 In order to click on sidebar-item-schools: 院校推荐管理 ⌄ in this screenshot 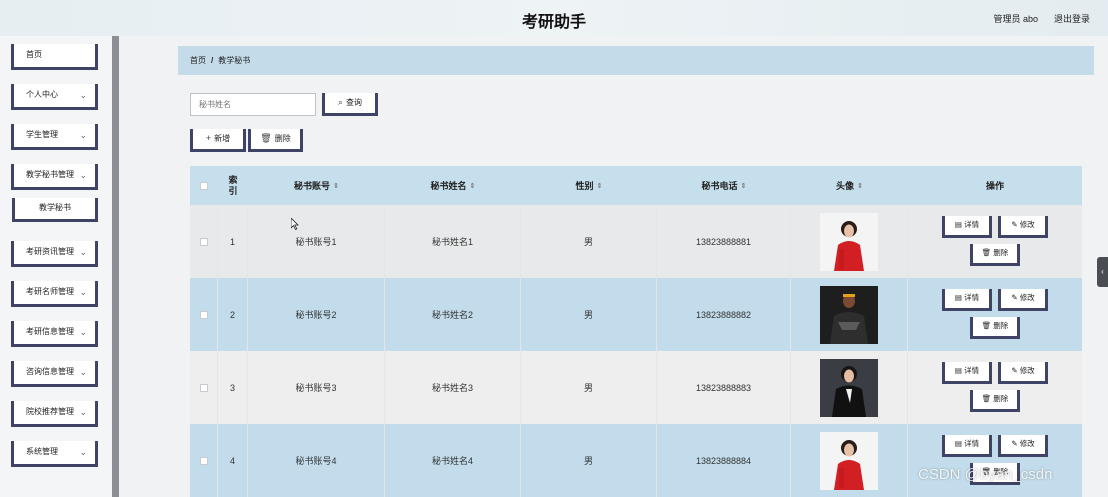, I will do `click(54, 414)`.